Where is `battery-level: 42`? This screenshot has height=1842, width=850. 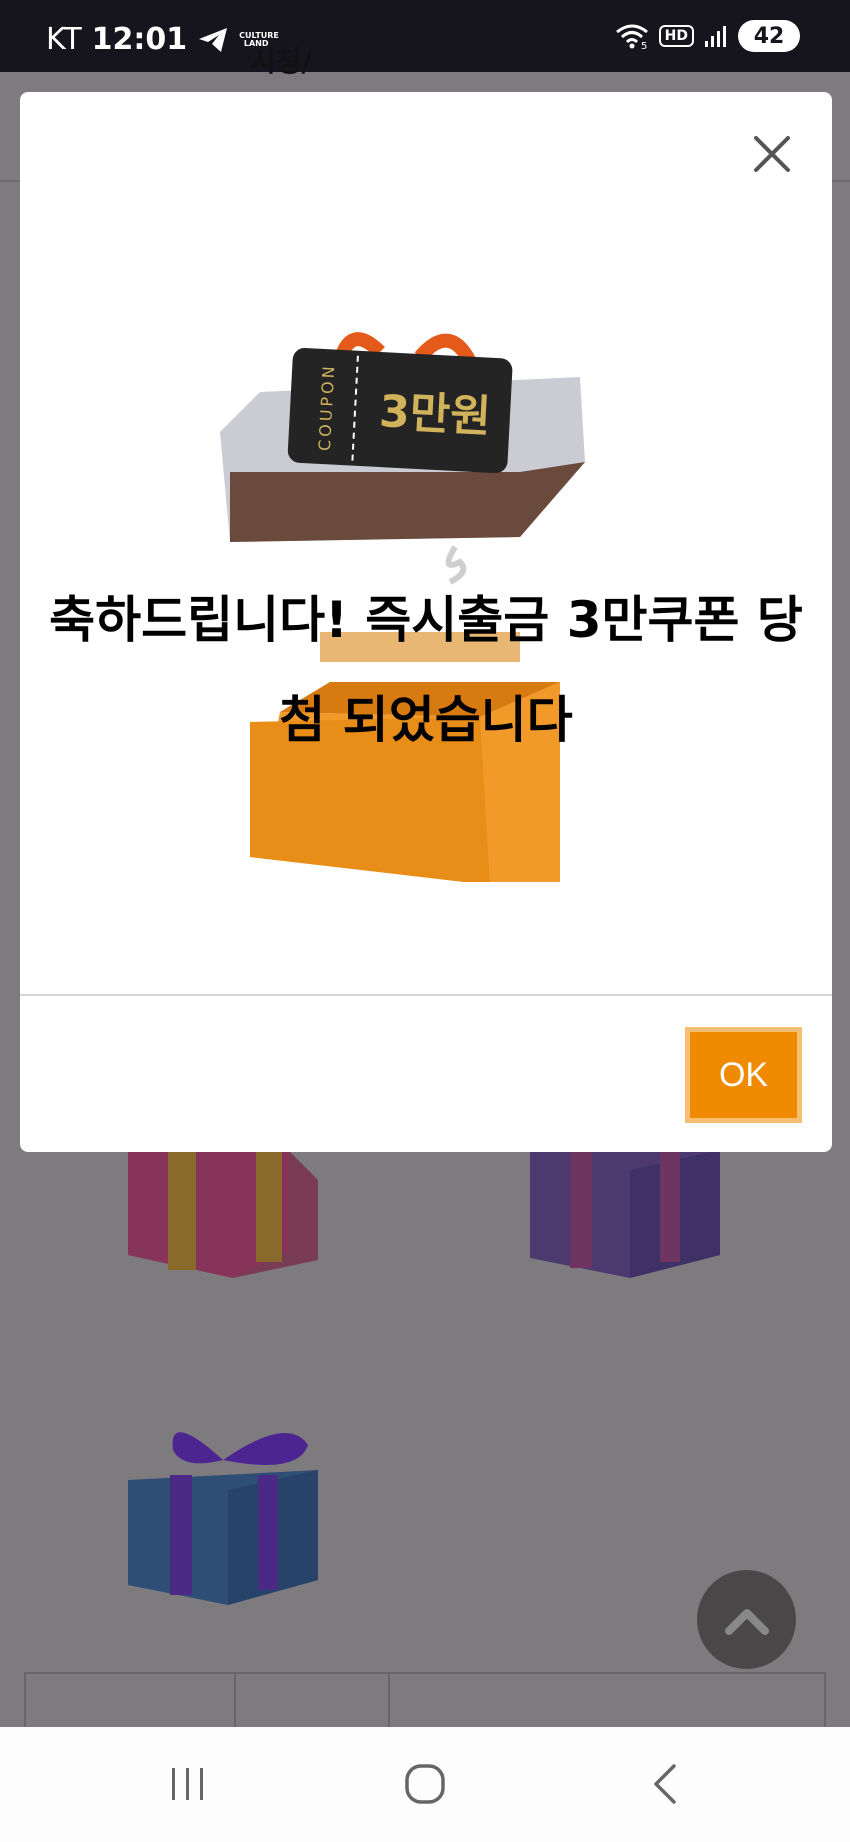 battery-level: 42 is located at coordinates (769, 36).